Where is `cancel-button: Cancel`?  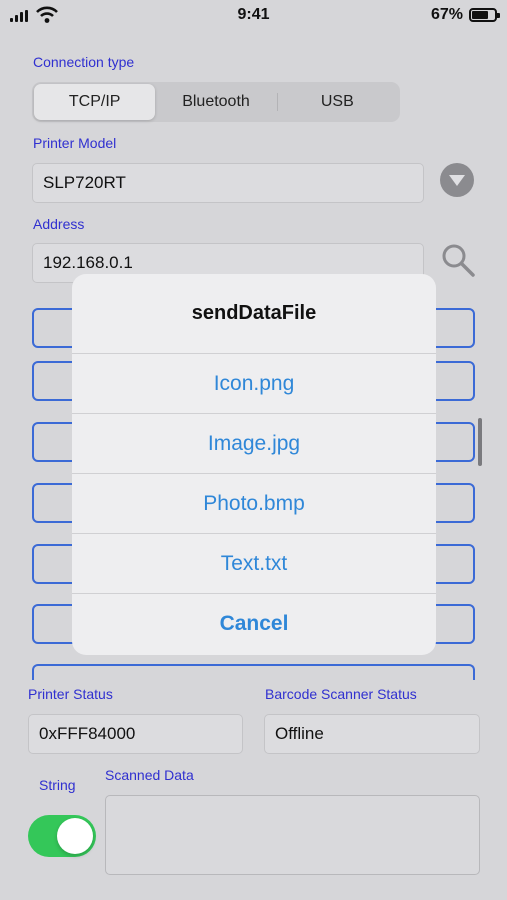 cancel-button: Cancel is located at coordinates (254, 624).